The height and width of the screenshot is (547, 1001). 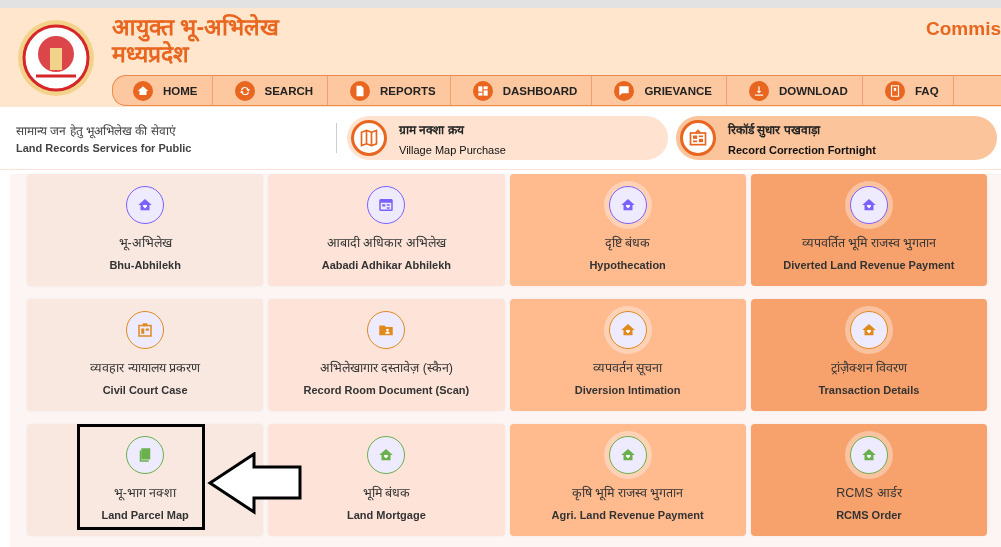 I want to click on featured-service: रिकॉर्ड सुधार पखवाड़ा Record Correction Fortnight, so click(x=836, y=138).